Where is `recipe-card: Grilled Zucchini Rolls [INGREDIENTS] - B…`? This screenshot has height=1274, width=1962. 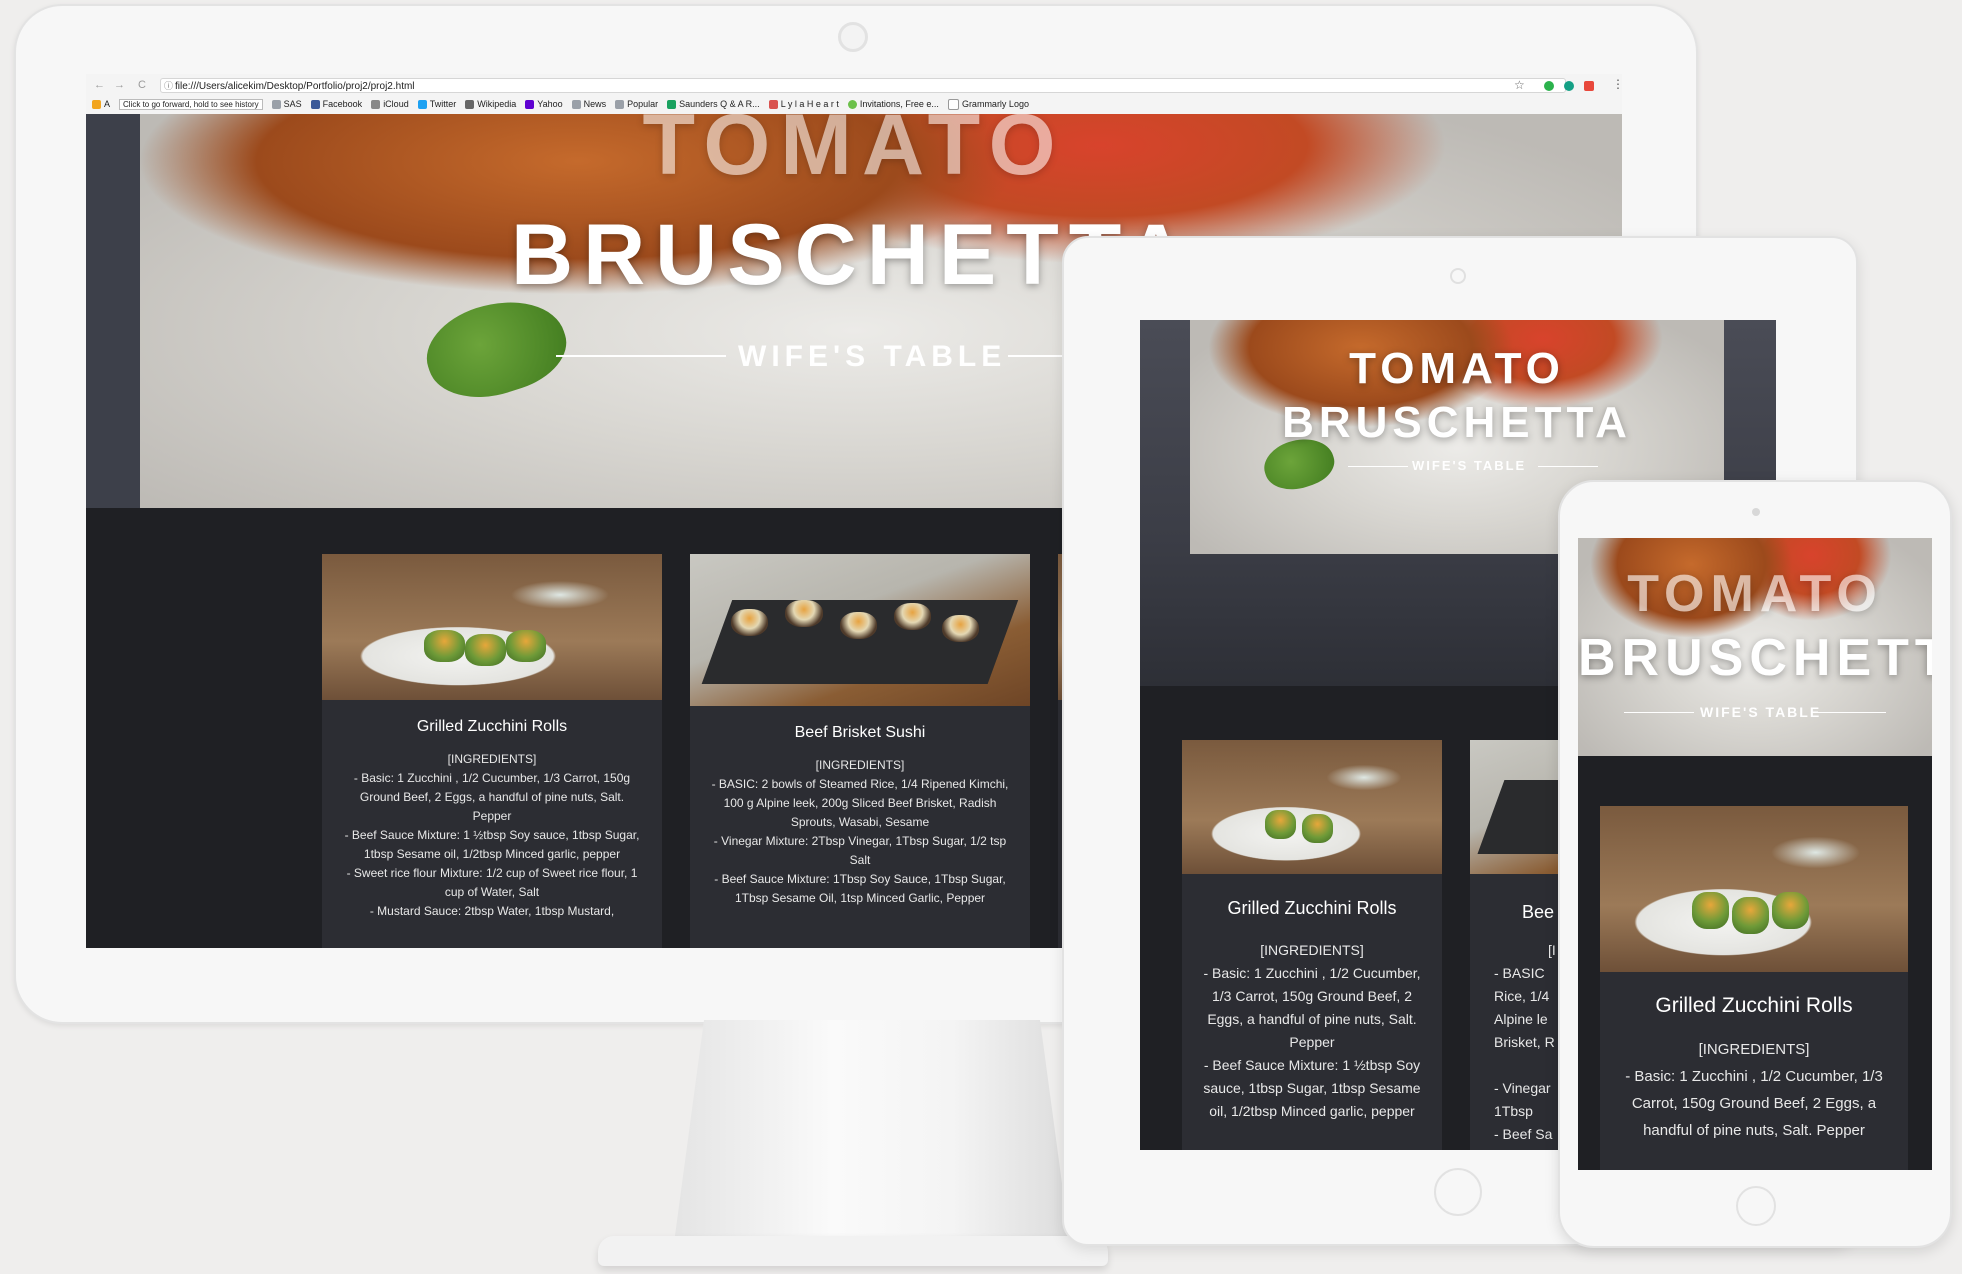 recipe-card: Grilled Zucchini Rolls [INGREDIENTS] - B… is located at coordinates (492, 751).